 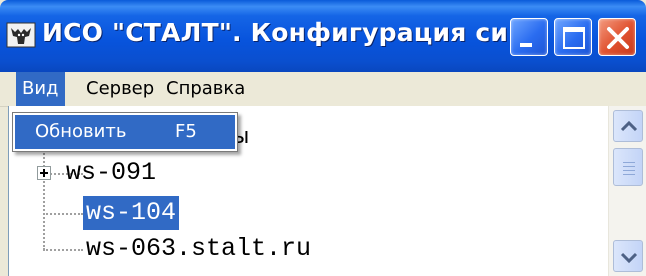 I want to click on close-button, so click(x=617, y=37).